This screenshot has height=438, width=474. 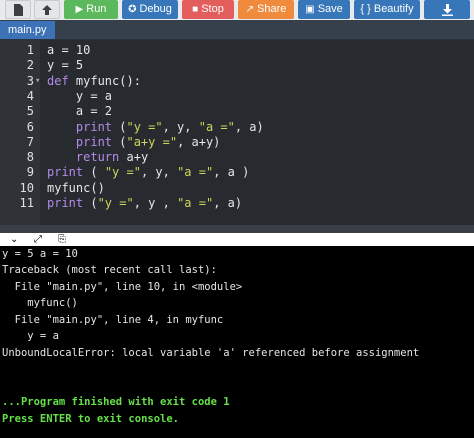 What do you see at coordinates (237, 65) in the screenshot?
I see `code-line: 2 y = 5` at bounding box center [237, 65].